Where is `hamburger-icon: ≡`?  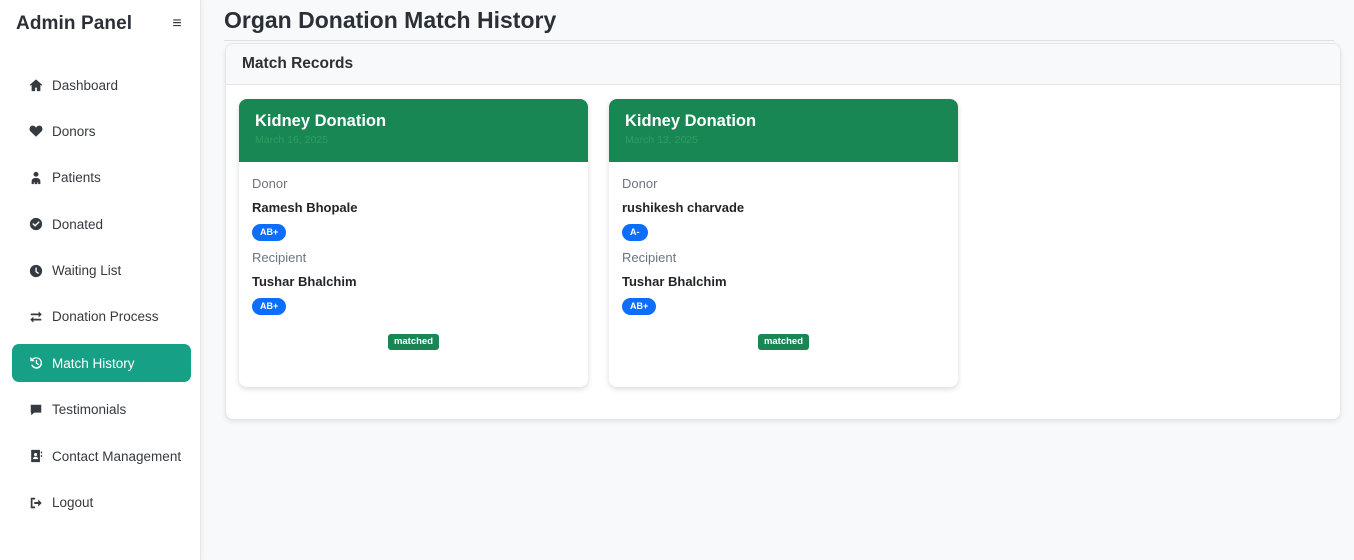
hamburger-icon: ≡ is located at coordinates (177, 24).